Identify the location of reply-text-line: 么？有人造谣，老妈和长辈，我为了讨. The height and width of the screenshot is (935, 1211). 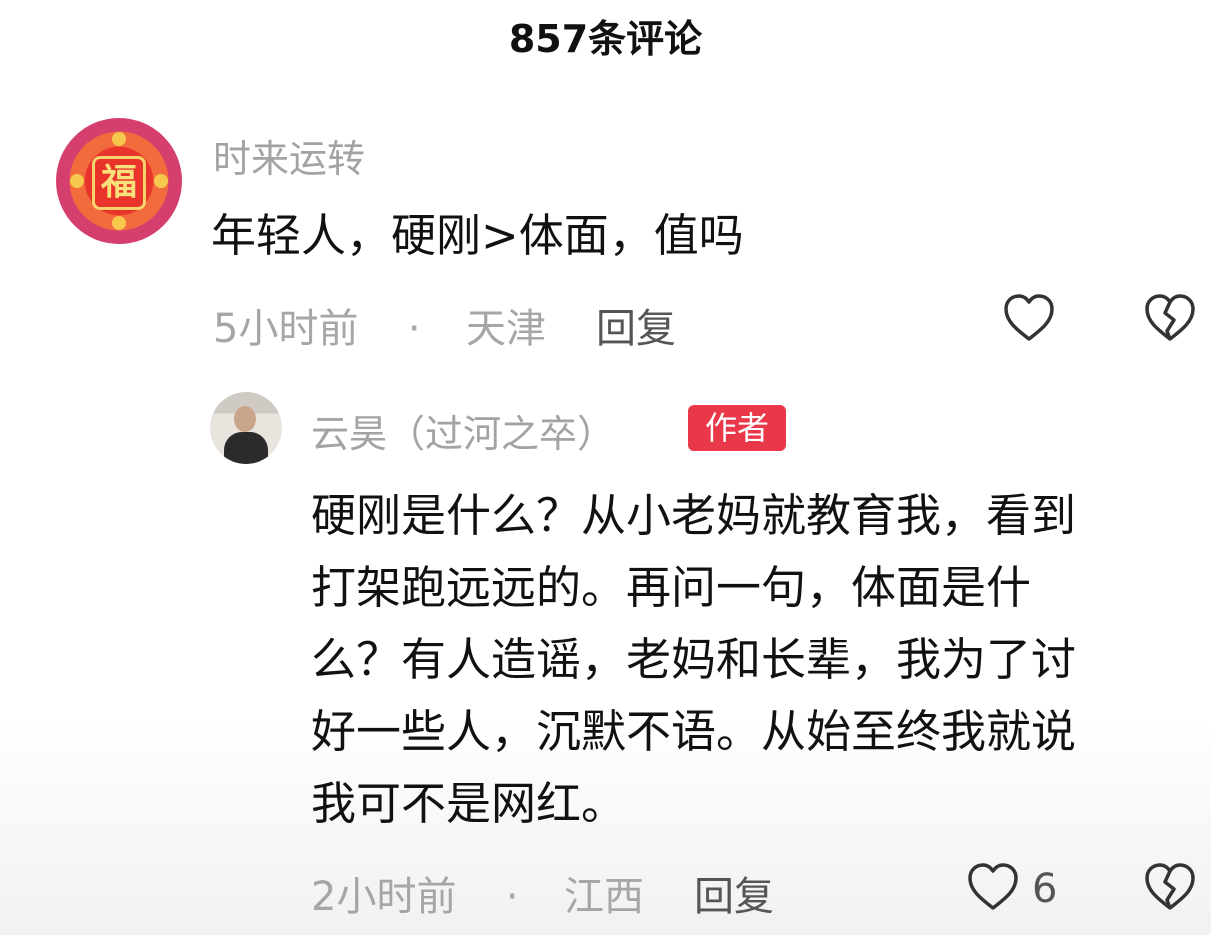
(694, 659).